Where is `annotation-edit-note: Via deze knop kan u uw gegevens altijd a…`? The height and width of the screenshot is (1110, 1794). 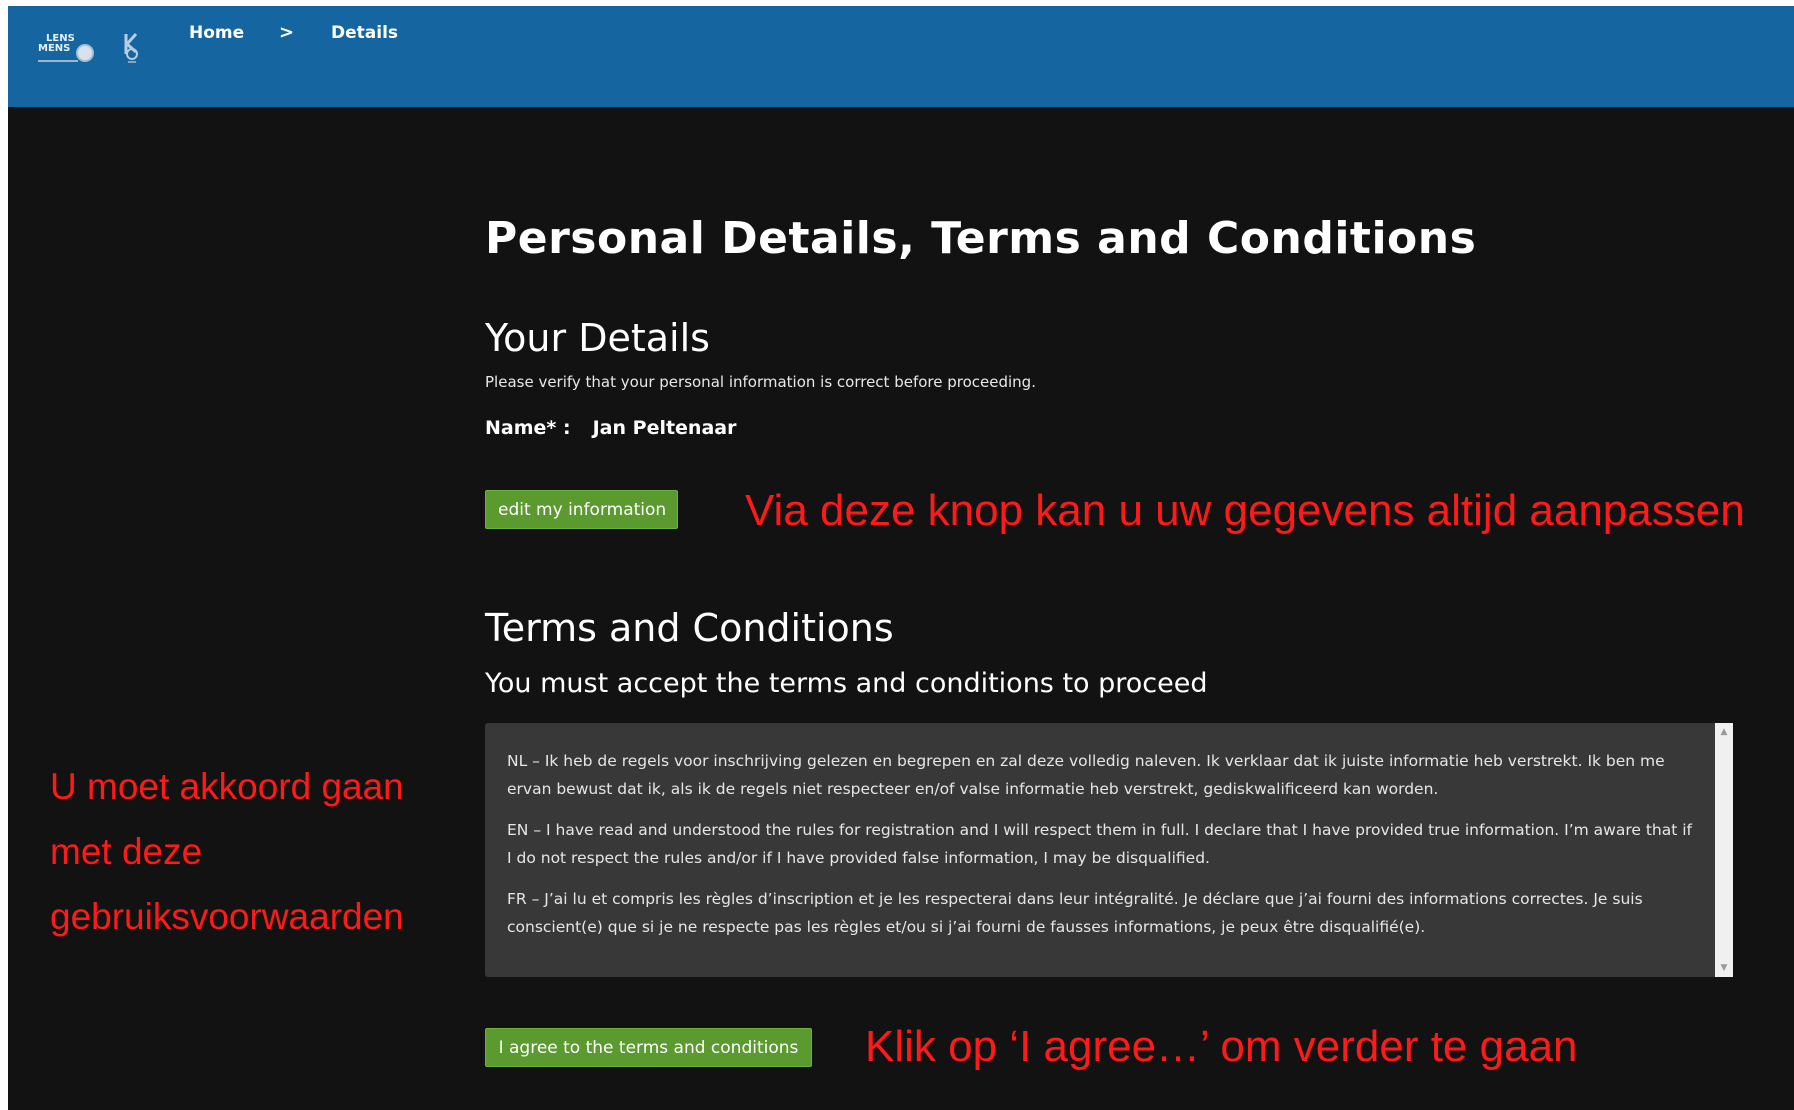
annotation-edit-note: Via deze knop kan u uw gegevens altijd a… is located at coordinates (1245, 510).